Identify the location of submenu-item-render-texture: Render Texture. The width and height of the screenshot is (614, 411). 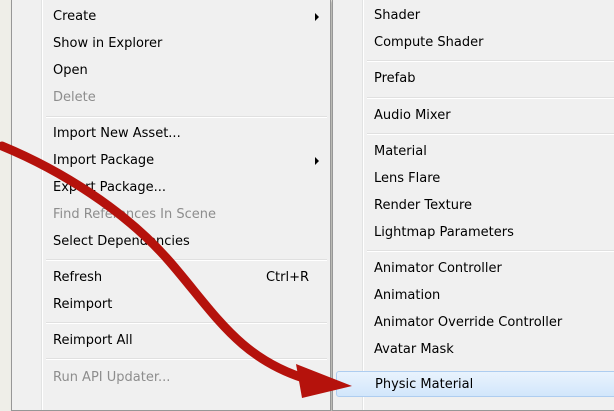
(475, 206).